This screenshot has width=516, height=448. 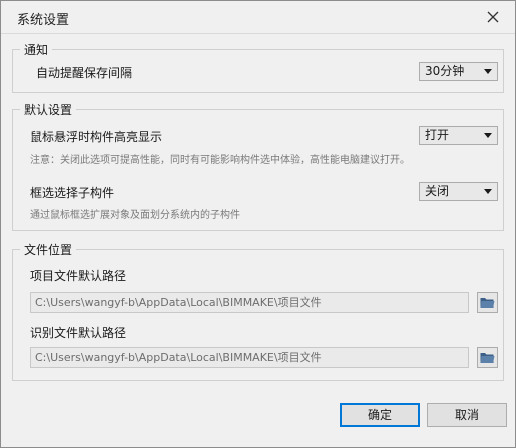 What do you see at coordinates (84, 73) in the screenshot?
I see `autosave-interval-label: 自动提醒保存间隔` at bounding box center [84, 73].